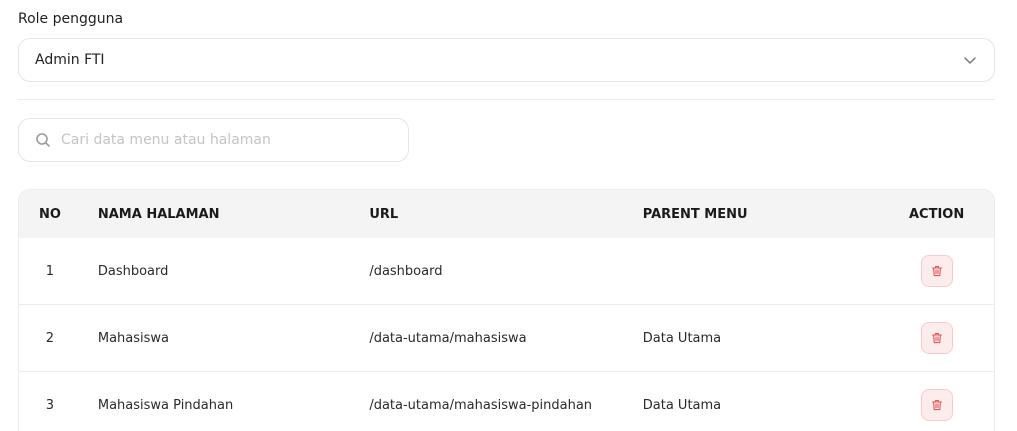  What do you see at coordinates (506, 60) in the screenshot?
I see `role-select: Admin FTI` at bounding box center [506, 60].